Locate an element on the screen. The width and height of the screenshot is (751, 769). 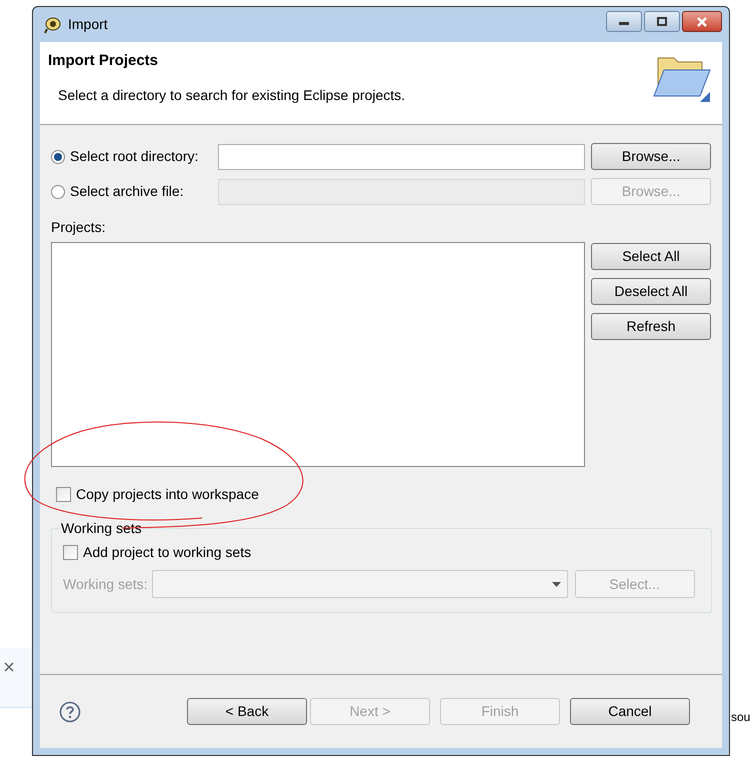
checkbox-label: Copy projects into workspace is located at coordinates (167, 494).